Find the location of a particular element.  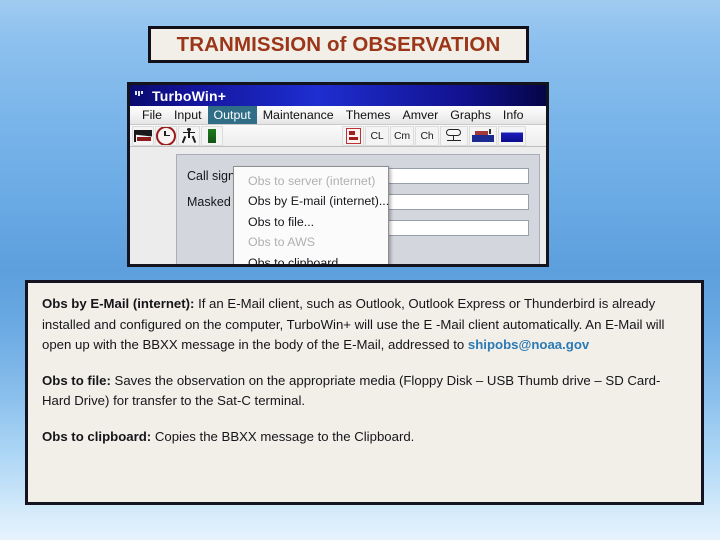

anemometer-icon is located at coordinates (188, 136).